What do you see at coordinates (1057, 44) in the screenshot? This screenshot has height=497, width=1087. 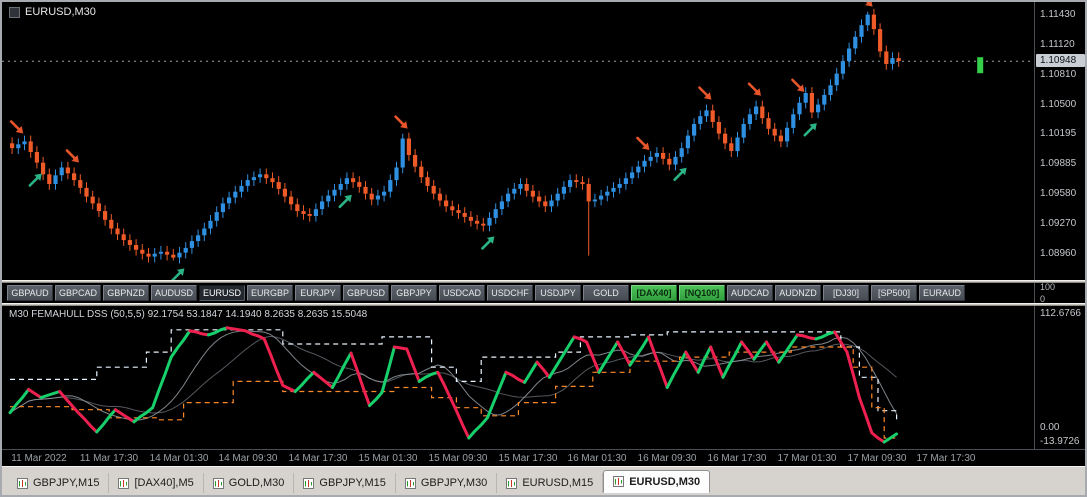 I see `price-axis-label: 1.11120` at bounding box center [1057, 44].